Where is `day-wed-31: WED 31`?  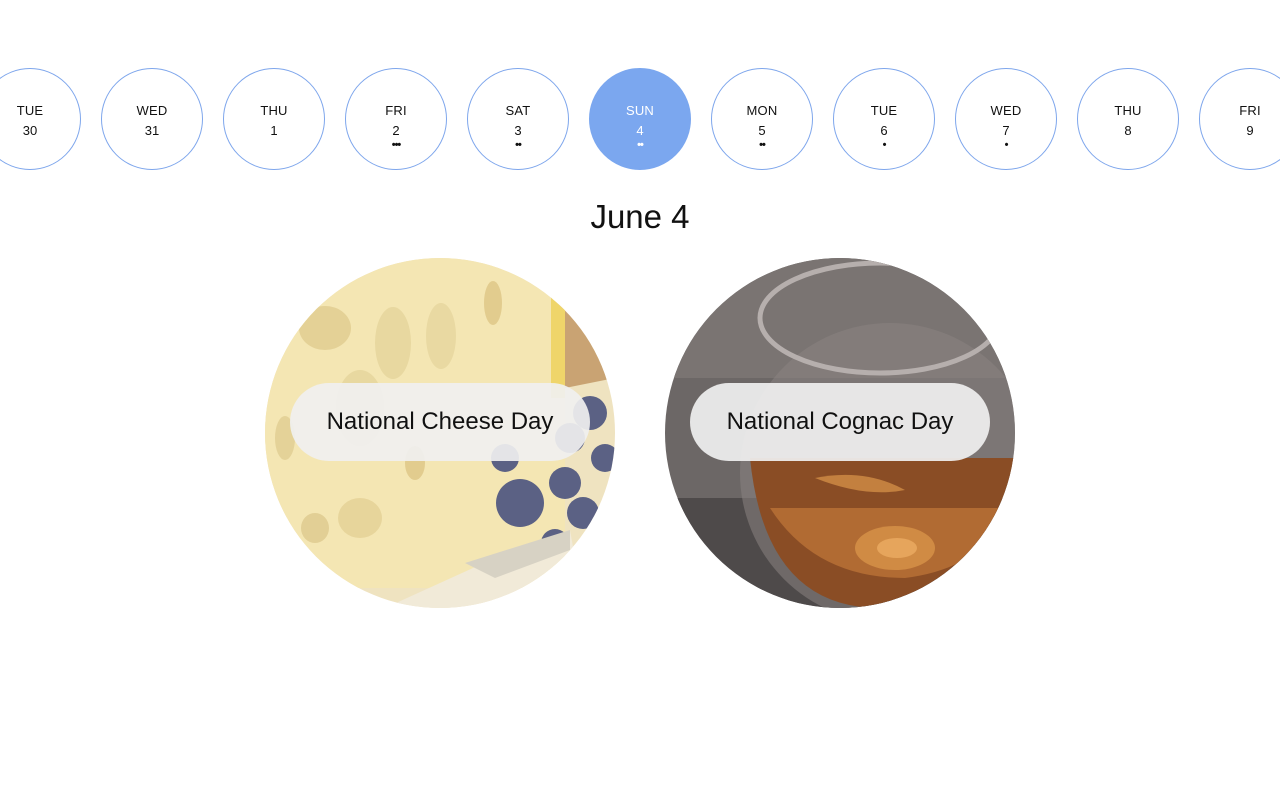
day-wed-31: WED 31 is located at coordinates (152, 119).